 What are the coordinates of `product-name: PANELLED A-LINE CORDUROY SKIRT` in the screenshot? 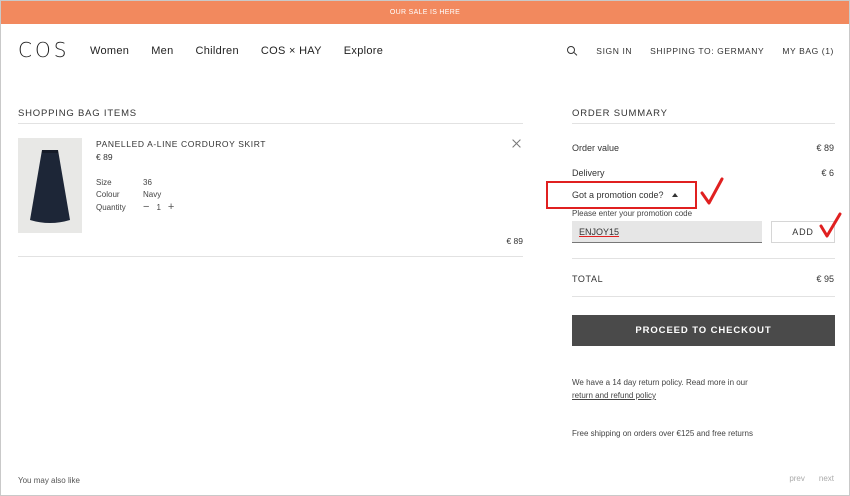 It's located at (181, 144).